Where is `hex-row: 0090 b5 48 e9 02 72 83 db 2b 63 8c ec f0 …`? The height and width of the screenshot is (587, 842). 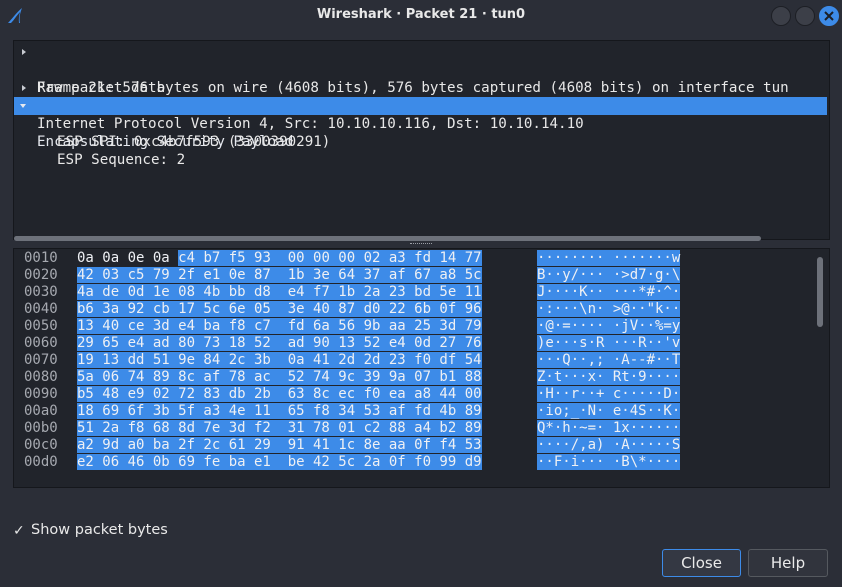
hex-row: 0090 b5 48 e9 02 72 83 db 2b 63 8c ec f0 … is located at coordinates (414, 394).